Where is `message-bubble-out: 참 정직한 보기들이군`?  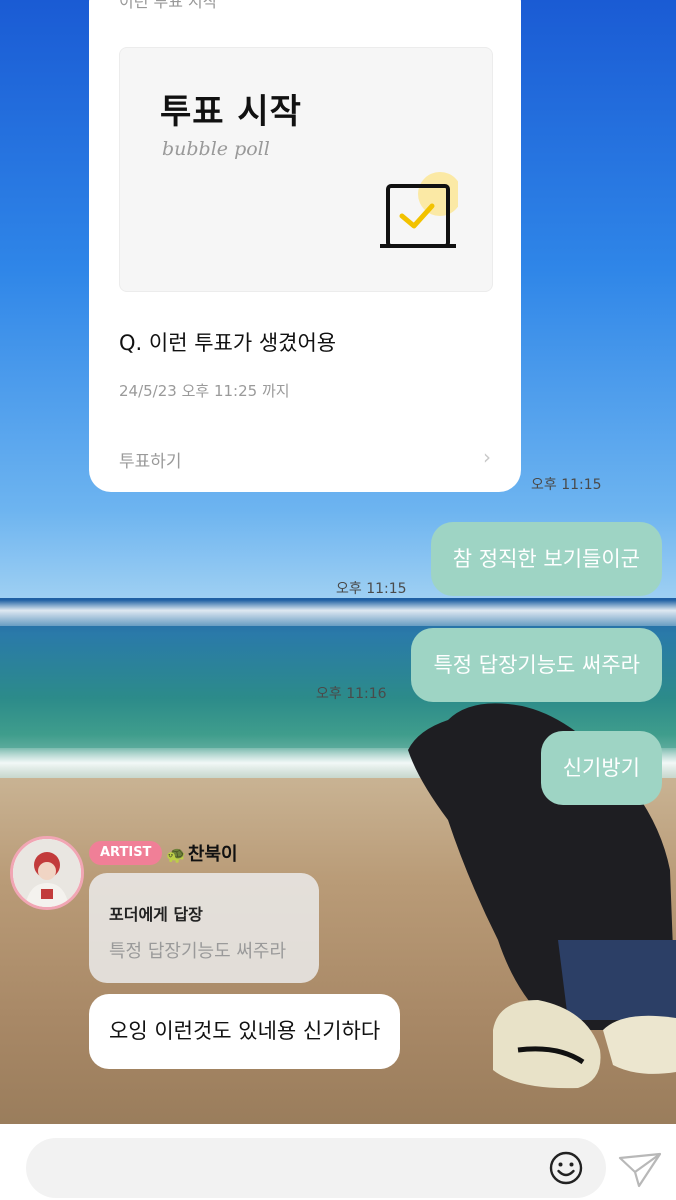
message-bubble-out: 참 정직한 보기들이군 is located at coordinates (546, 559).